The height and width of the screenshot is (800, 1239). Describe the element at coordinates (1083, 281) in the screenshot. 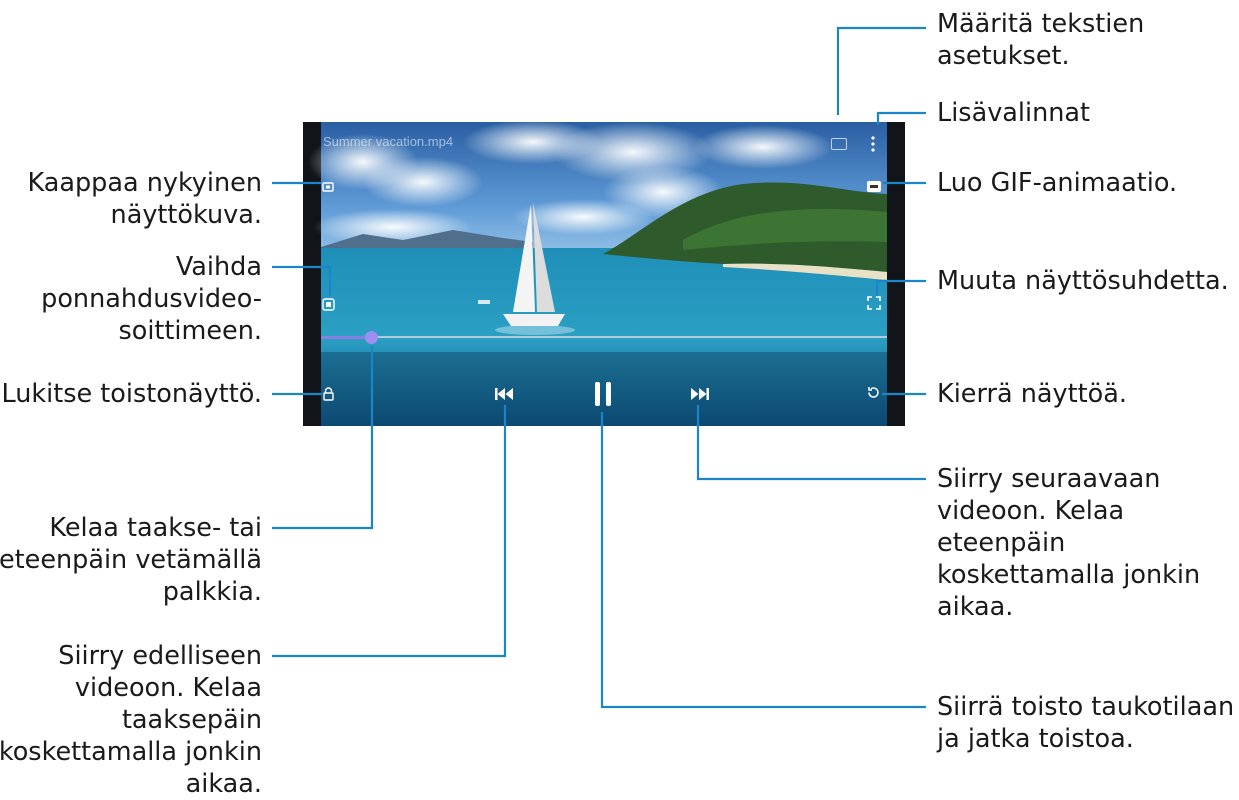

I see `callout-screen-ratio: Muuta näyttösuhdetta.` at that location.